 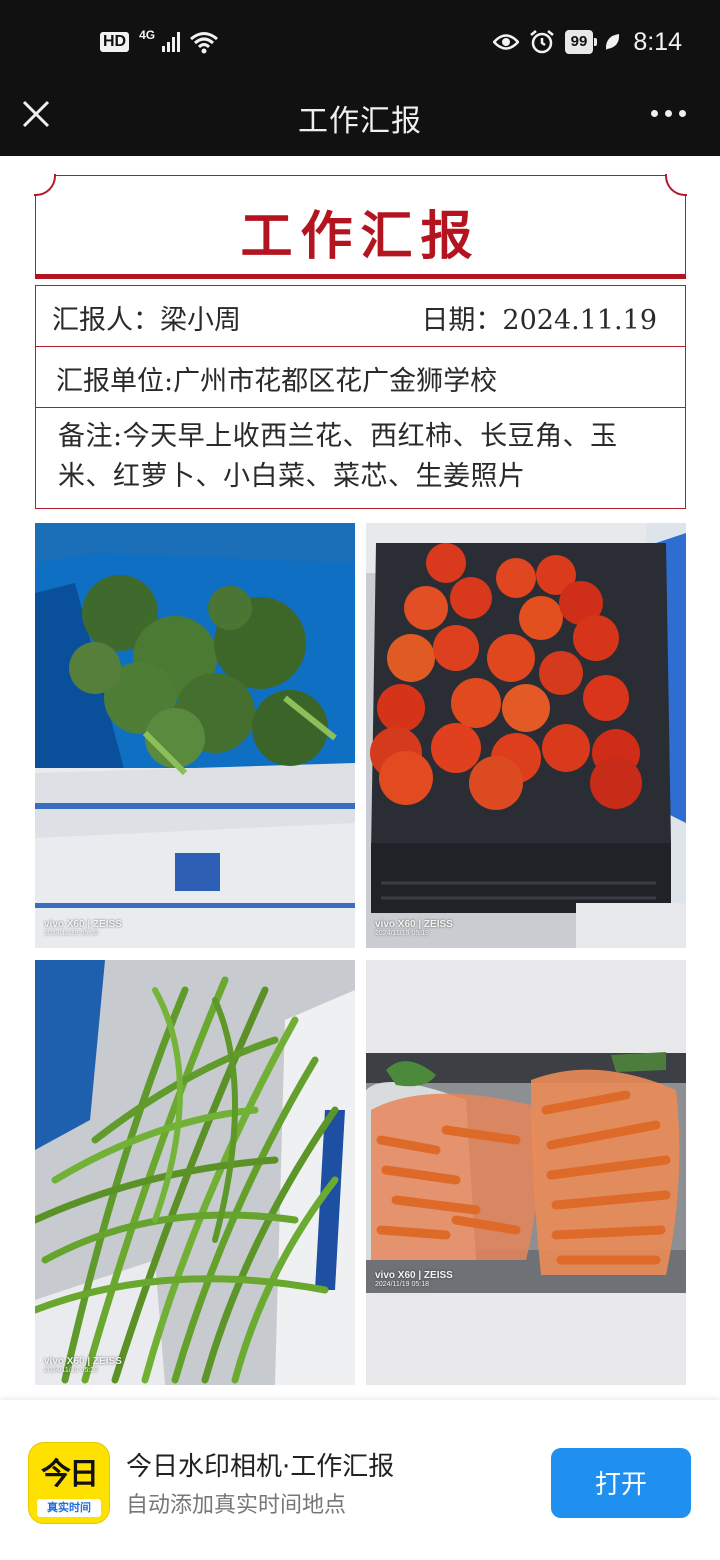 I want to click on wifi-icon, so click(x=204, y=43).